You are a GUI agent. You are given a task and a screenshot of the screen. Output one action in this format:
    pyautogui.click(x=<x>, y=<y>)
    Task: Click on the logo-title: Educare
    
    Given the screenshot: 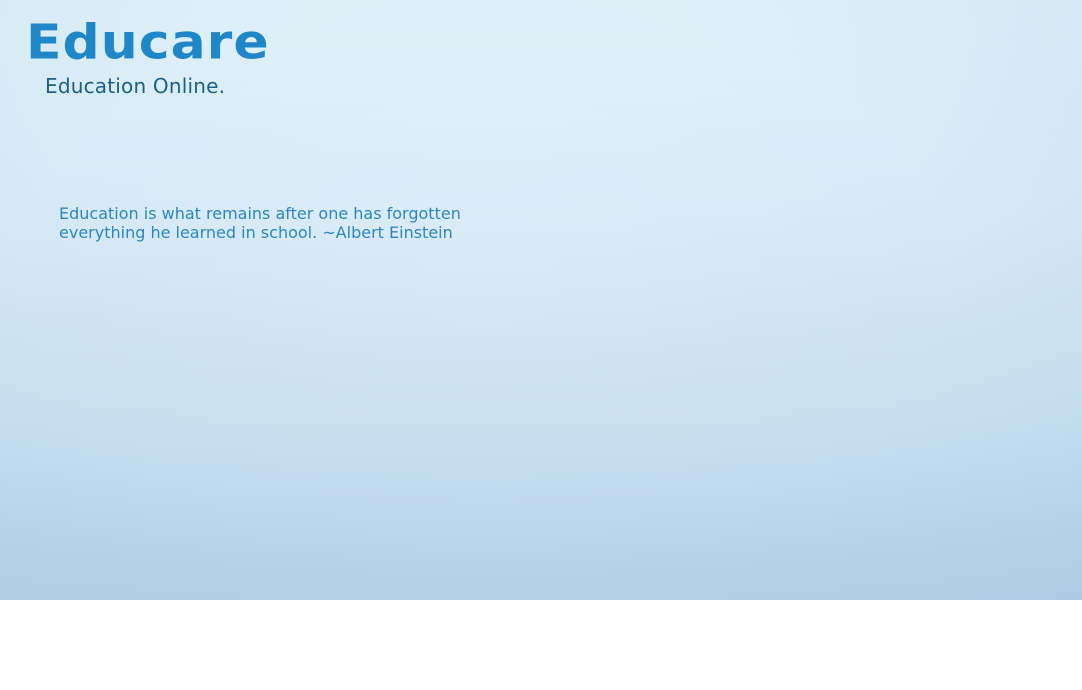 What is the action you would take?
    pyautogui.click(x=148, y=43)
    